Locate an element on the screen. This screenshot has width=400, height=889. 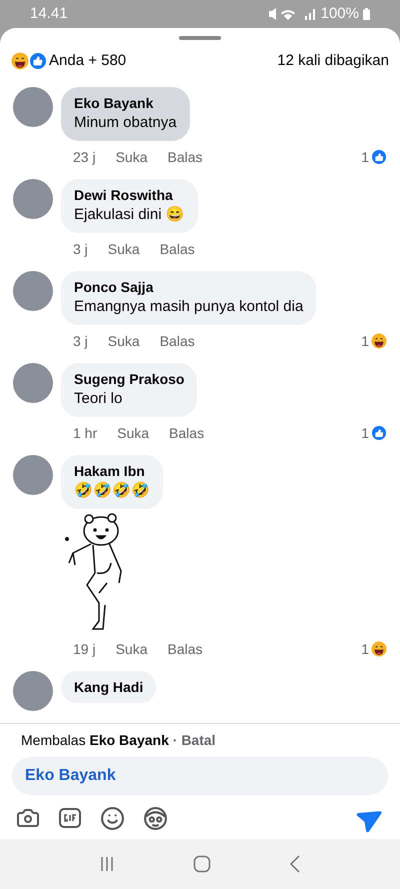
comment-text: Emangnya masih punya kontol dia is located at coordinates (189, 306).